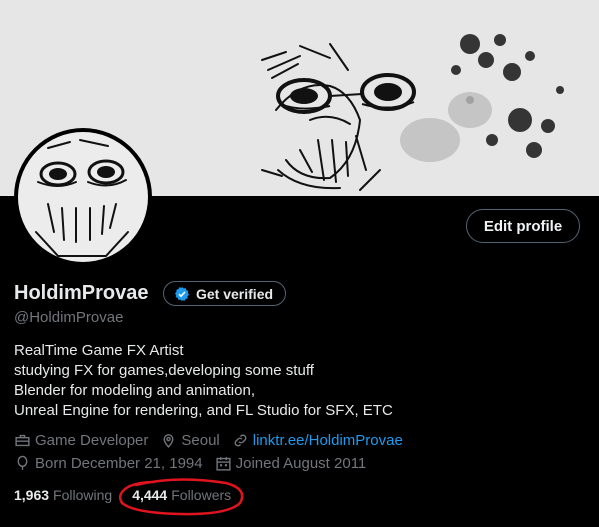 The image size is (599, 527). I want to click on category-text: Game Developer, so click(92, 440).